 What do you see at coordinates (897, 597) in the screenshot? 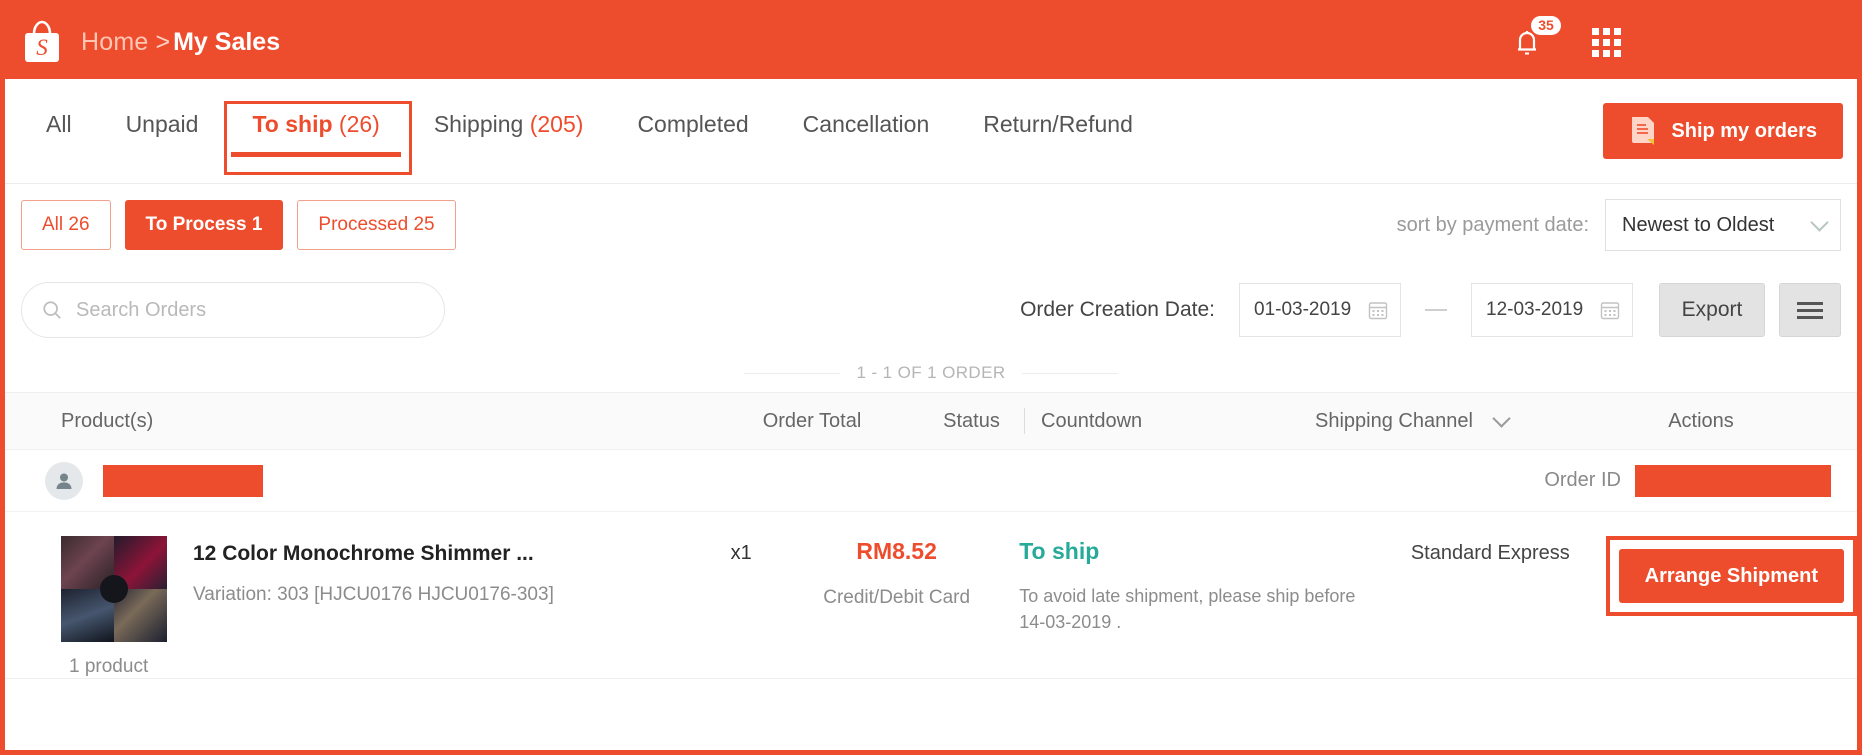
I see `payment-method: Credit/Debit Card` at bounding box center [897, 597].